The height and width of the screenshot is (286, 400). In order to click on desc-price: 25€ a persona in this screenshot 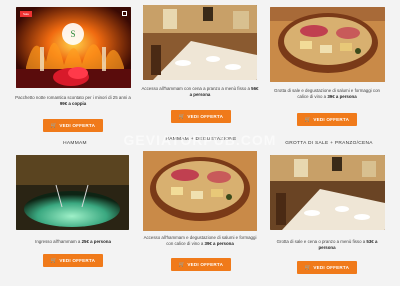, I will do `click(96, 241)`.